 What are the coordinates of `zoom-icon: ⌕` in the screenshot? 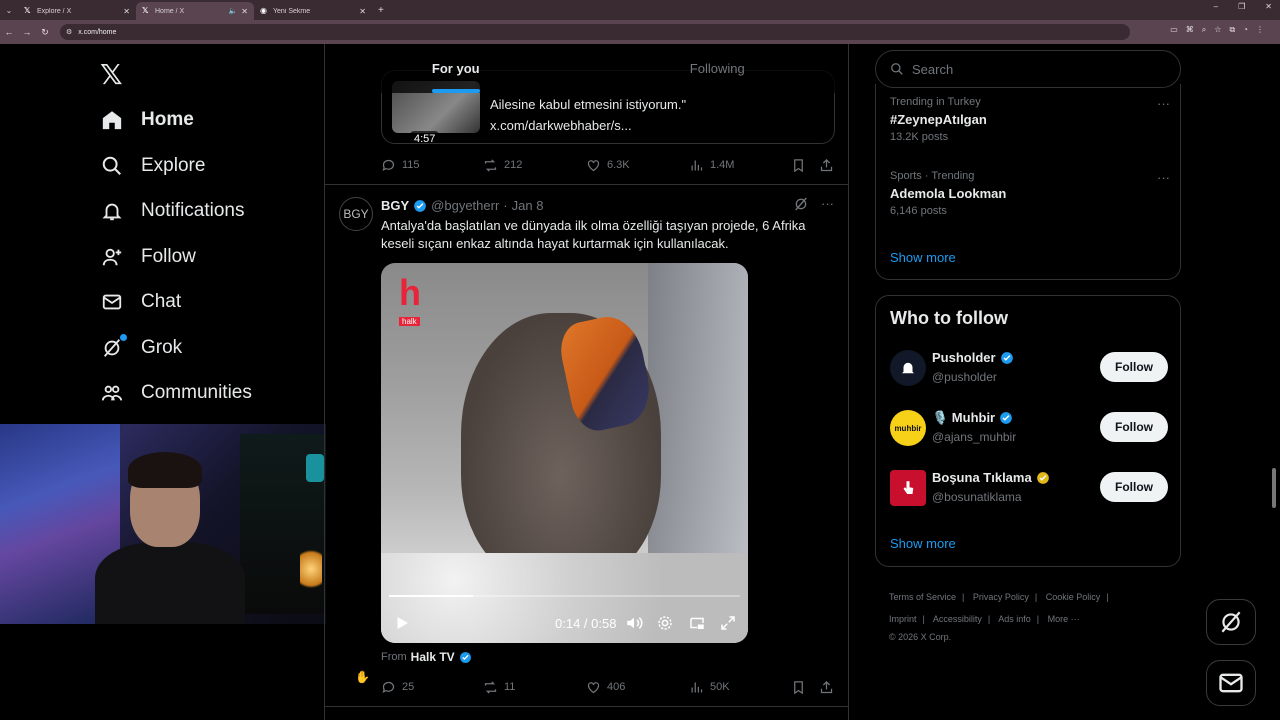 It's located at (1204, 30).